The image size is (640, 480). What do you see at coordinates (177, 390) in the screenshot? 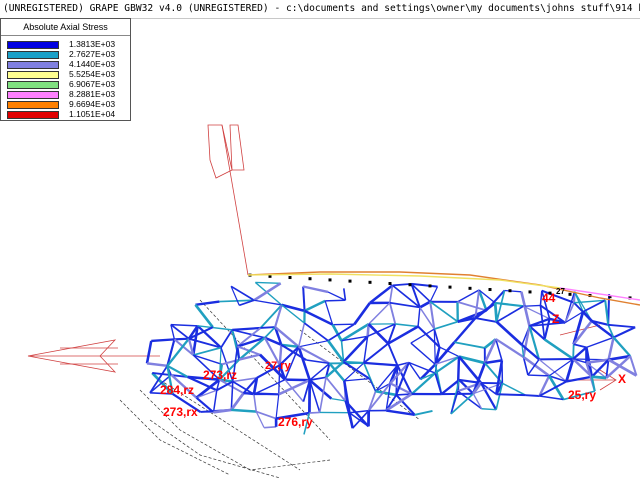
I see `node-label-284-rz: 284,rz` at bounding box center [177, 390].